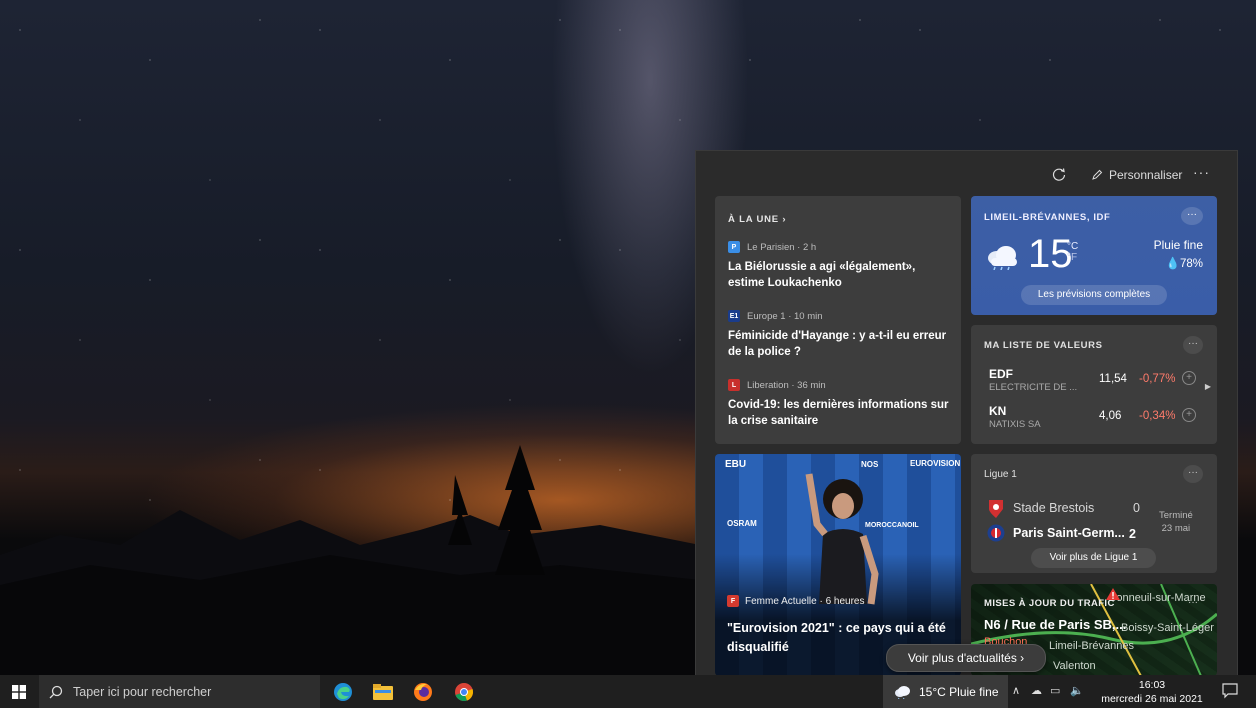 This screenshot has height=708, width=1256. What do you see at coordinates (785, 316) in the screenshot?
I see `story-source: Europe 1 · 10 min` at bounding box center [785, 316].